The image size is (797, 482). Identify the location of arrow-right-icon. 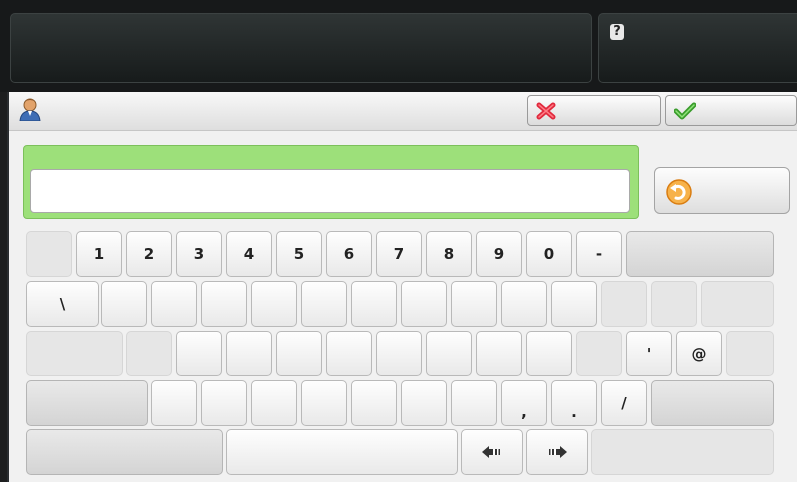
(557, 454).